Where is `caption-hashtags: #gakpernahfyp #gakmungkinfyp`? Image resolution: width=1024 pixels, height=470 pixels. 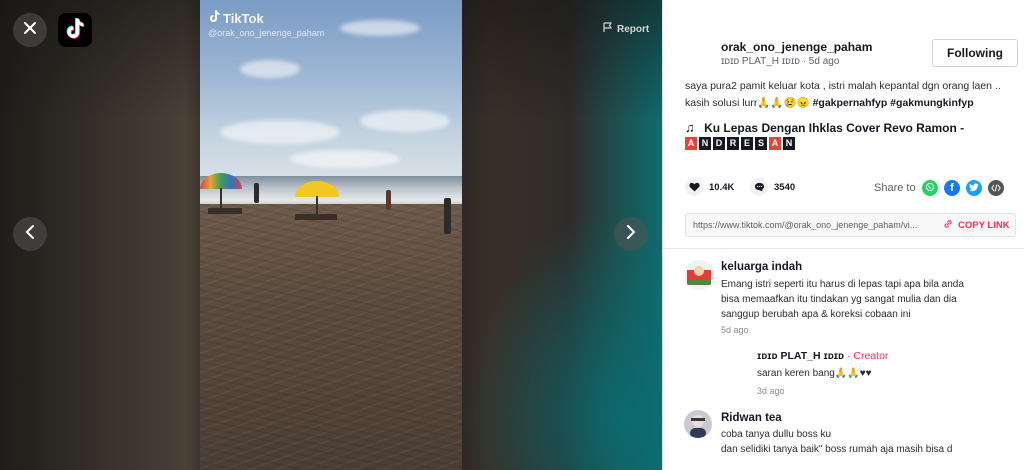
caption-hashtags: #gakpernahfyp #gakmungkinfyp is located at coordinates (893, 103).